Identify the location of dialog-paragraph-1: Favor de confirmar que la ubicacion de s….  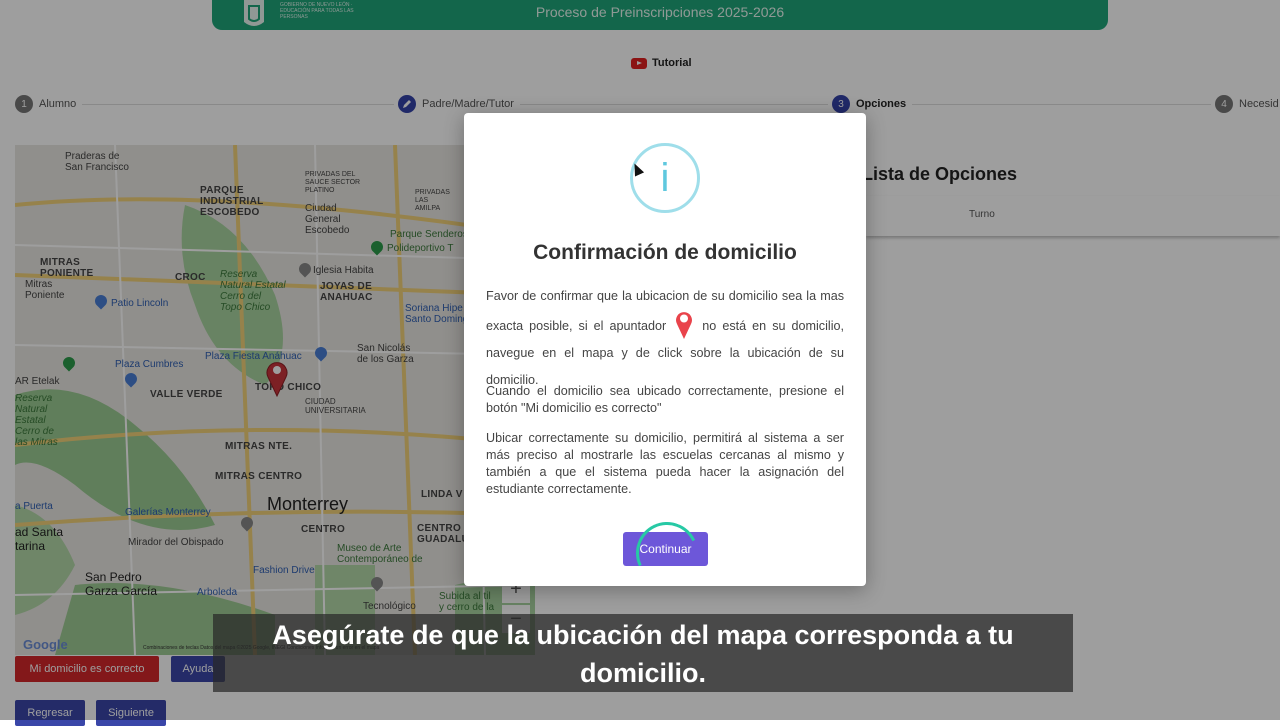
(665, 338).